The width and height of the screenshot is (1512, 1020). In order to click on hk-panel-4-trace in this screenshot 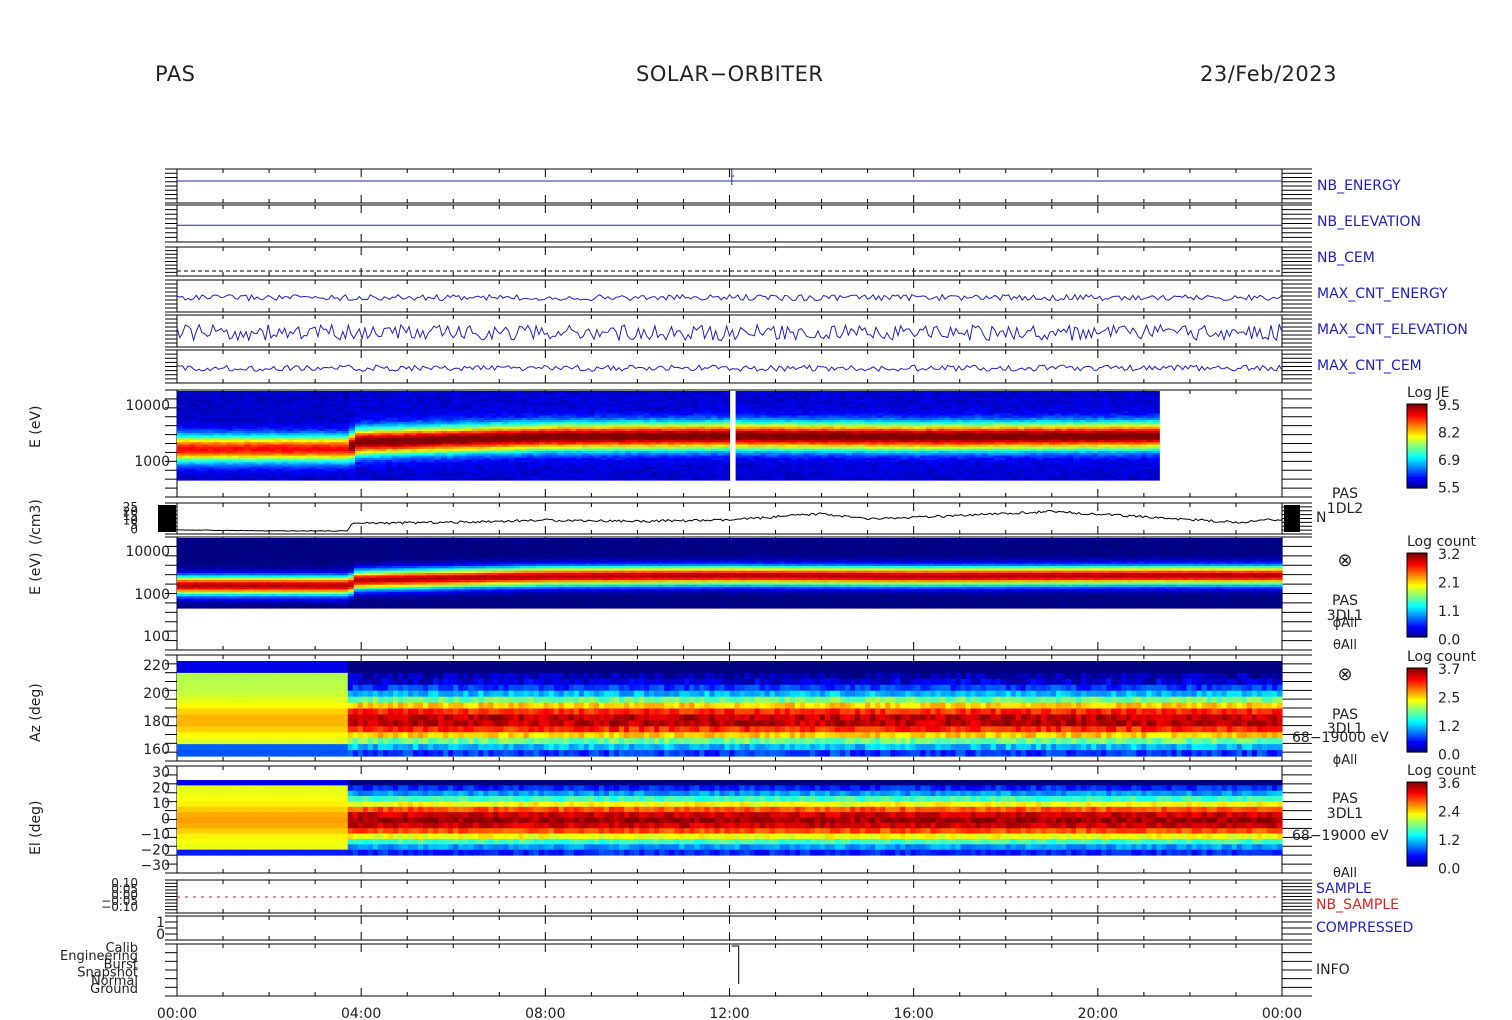, I will do `click(729, 333)`.